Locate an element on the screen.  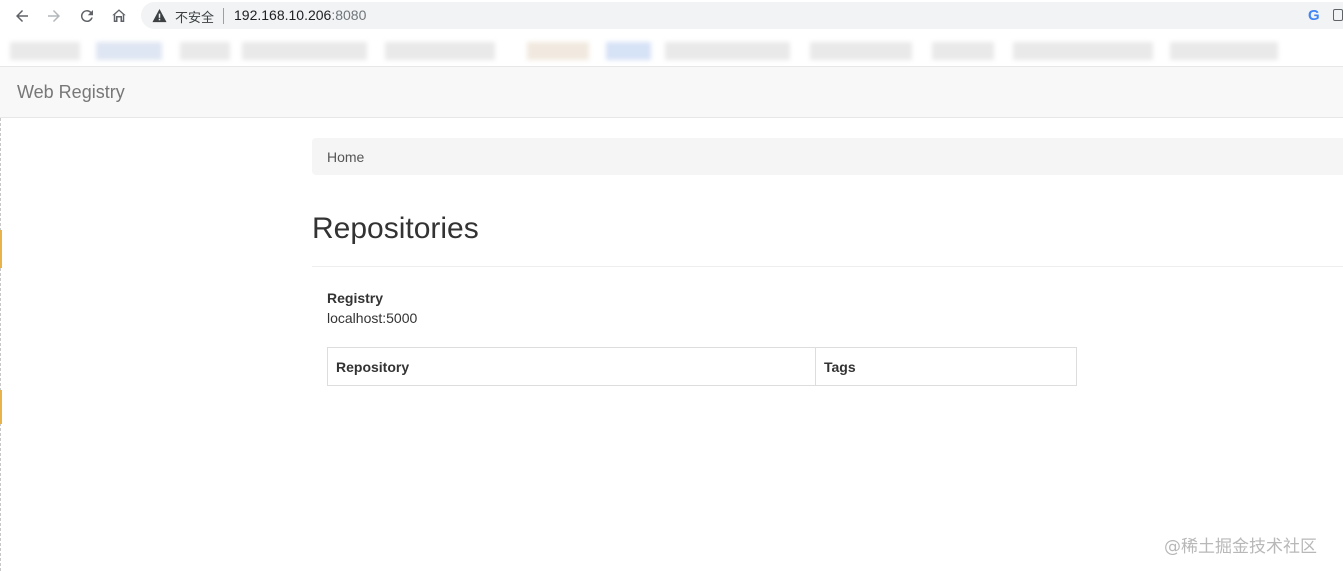
browser-toolbar: 不安全 192.168.10.206:8080 G is located at coordinates (671, 16).